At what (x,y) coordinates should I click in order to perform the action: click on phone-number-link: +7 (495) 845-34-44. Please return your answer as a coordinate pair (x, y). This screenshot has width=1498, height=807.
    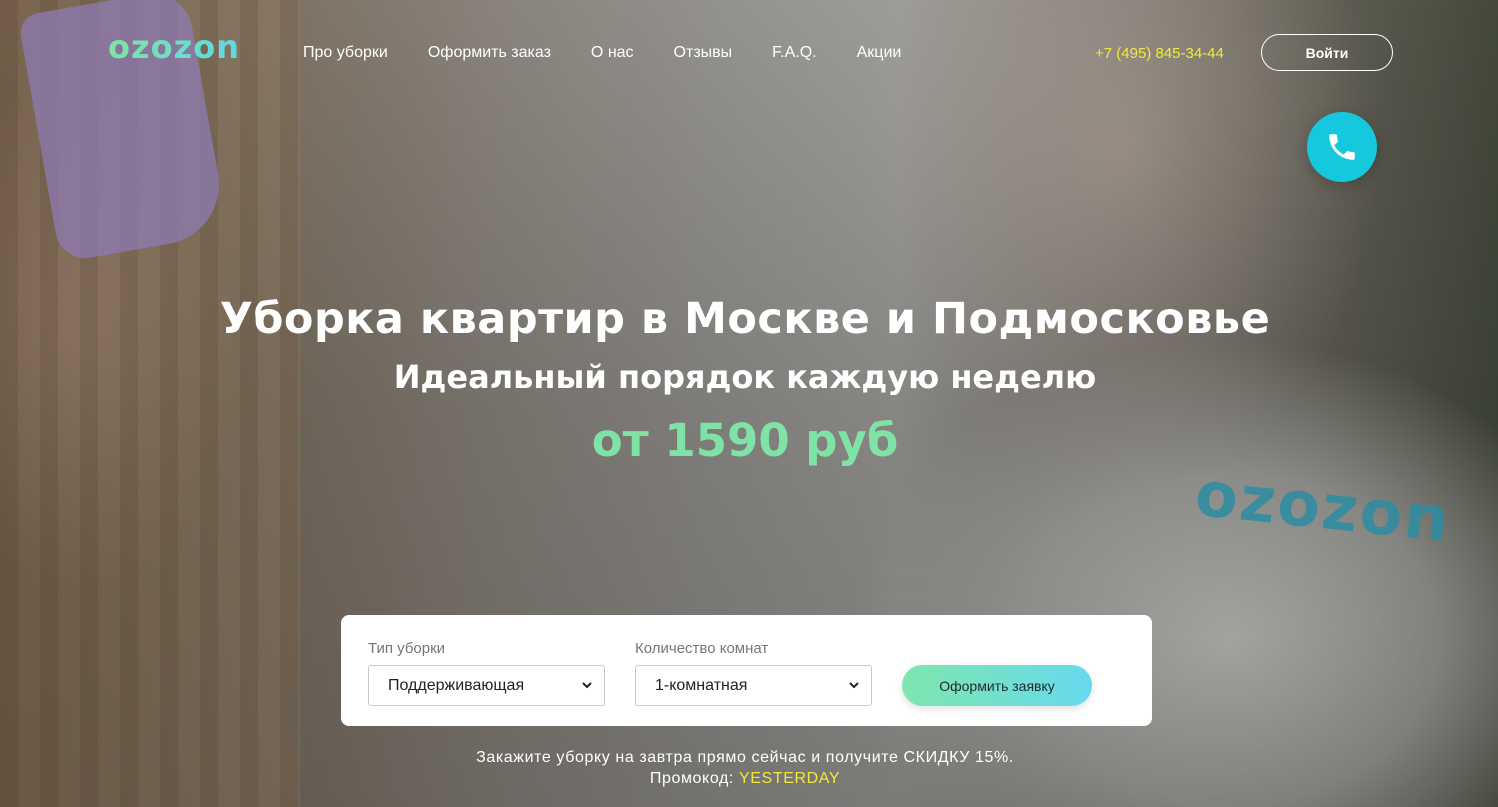
    Looking at the image, I should click on (1159, 53).